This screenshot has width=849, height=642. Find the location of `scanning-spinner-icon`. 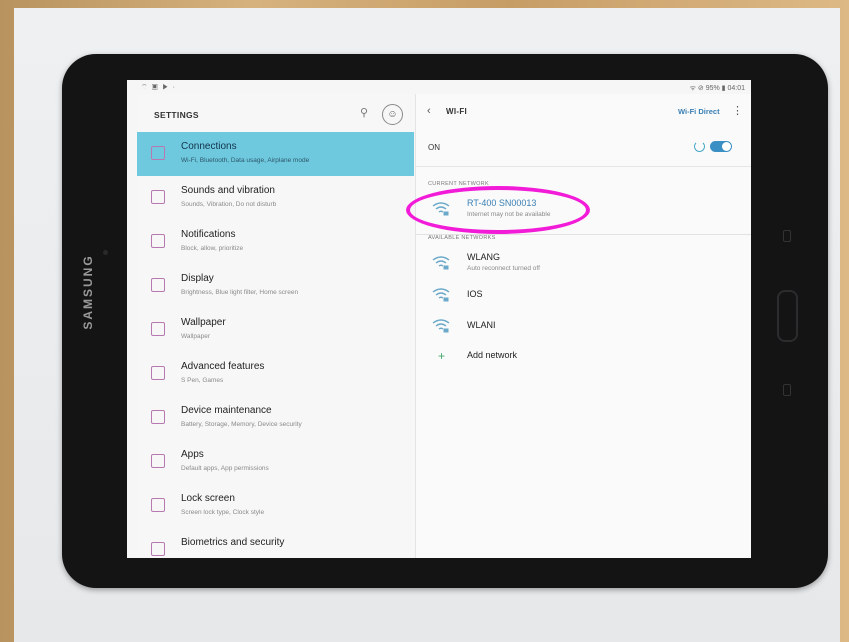

scanning-spinner-icon is located at coordinates (699, 146).